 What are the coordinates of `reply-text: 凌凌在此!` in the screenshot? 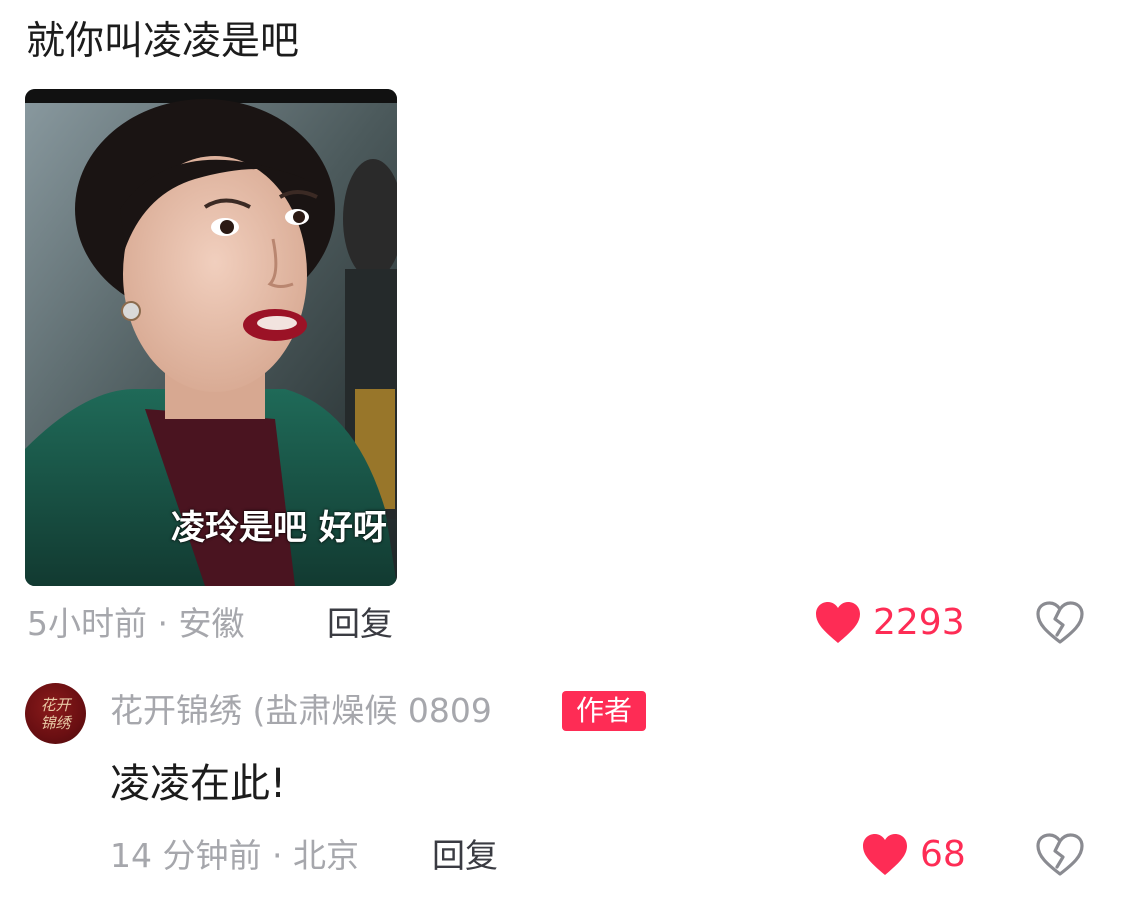 It's located at (198, 784).